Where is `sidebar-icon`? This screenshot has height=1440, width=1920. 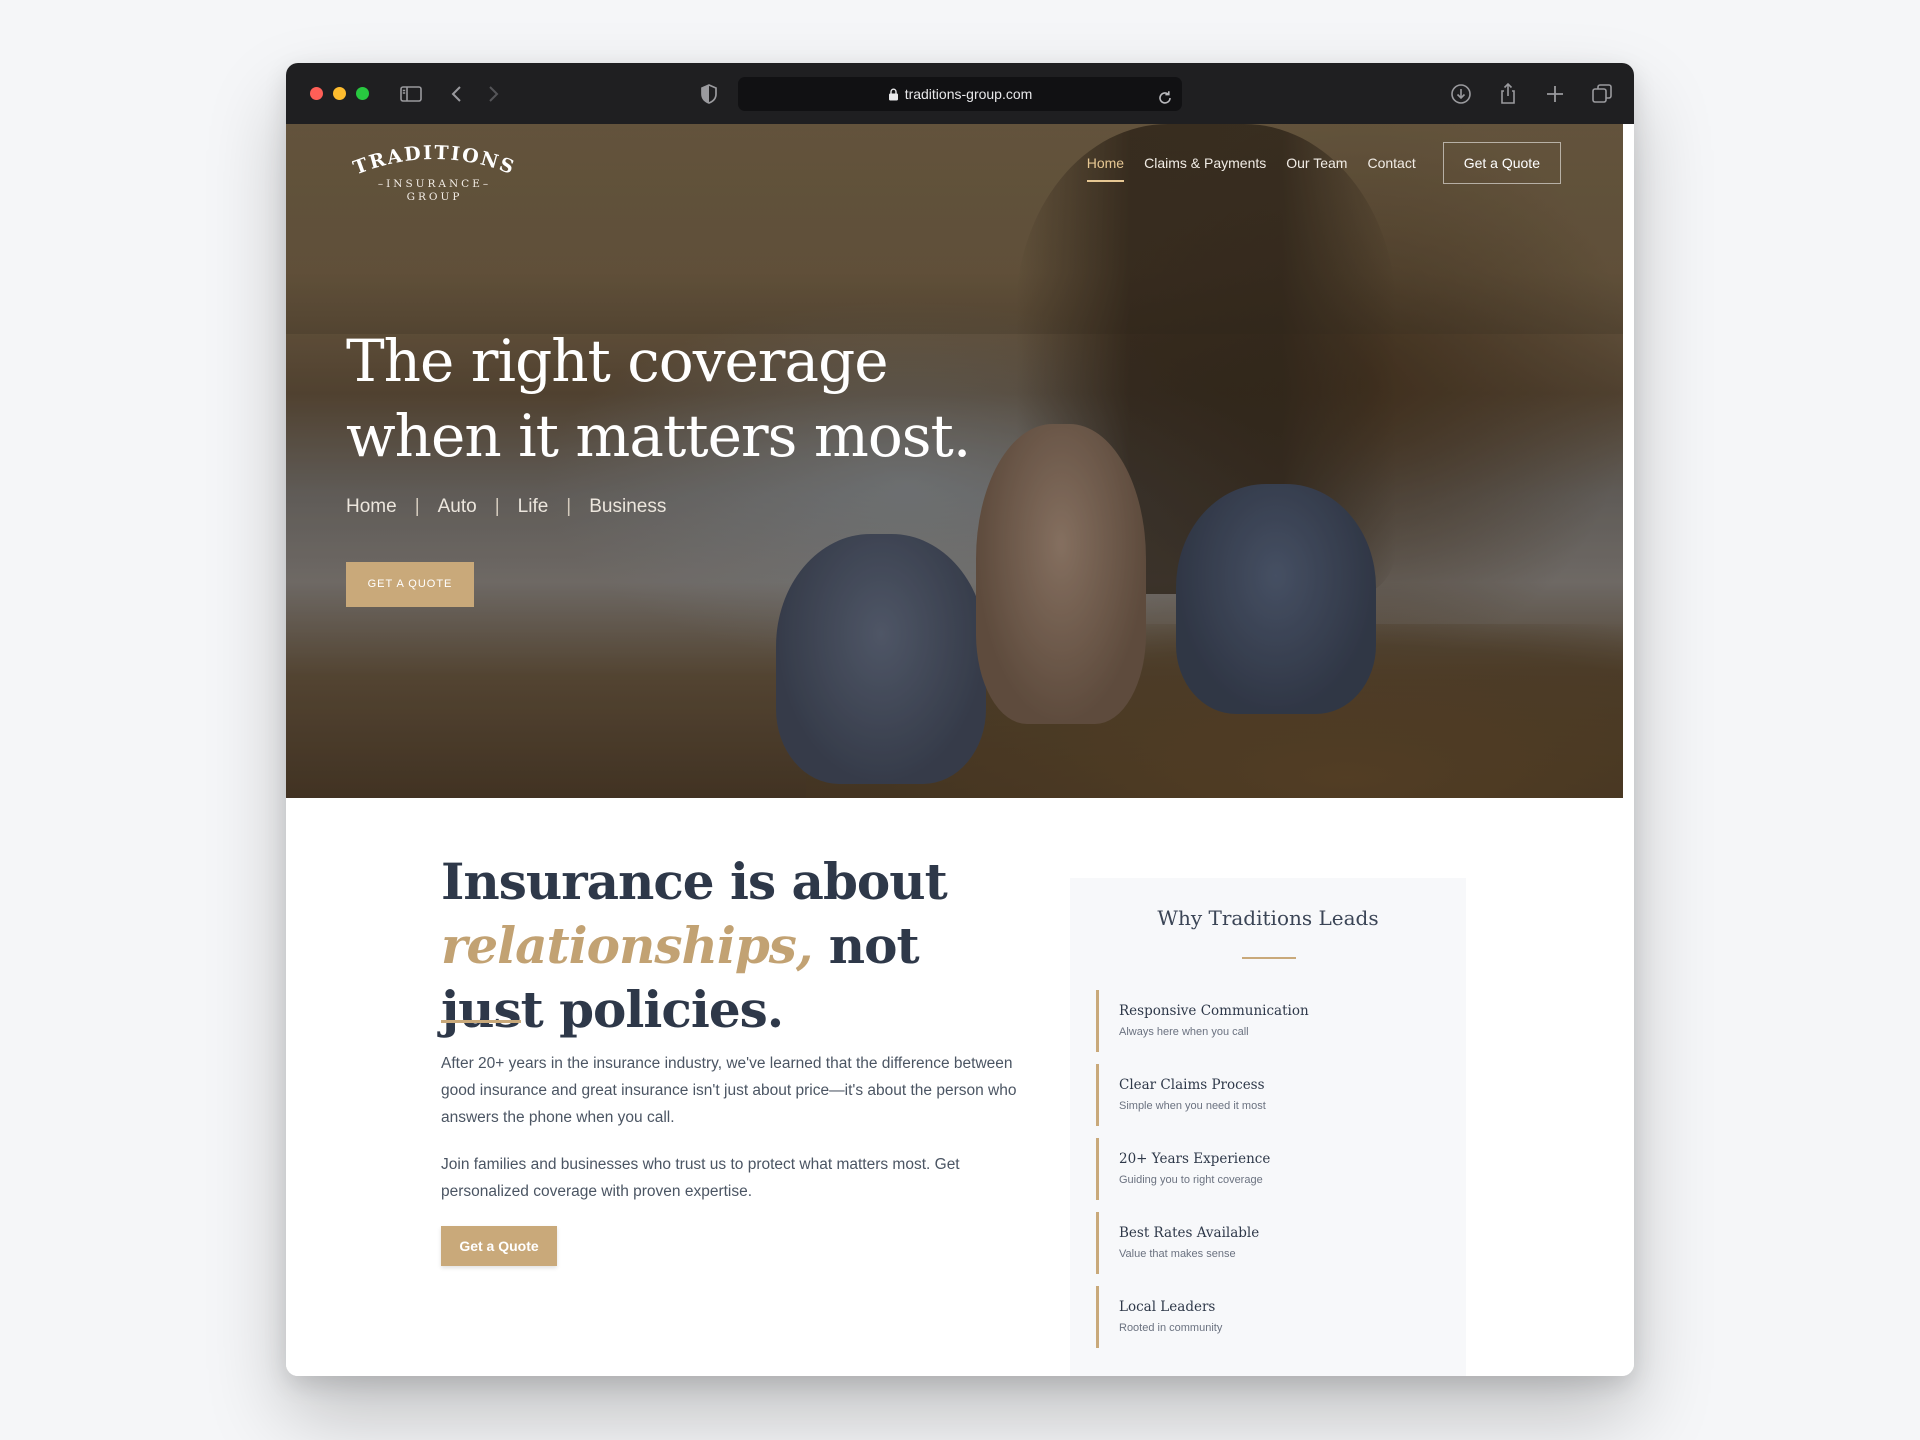
sidebar-icon is located at coordinates (411, 94).